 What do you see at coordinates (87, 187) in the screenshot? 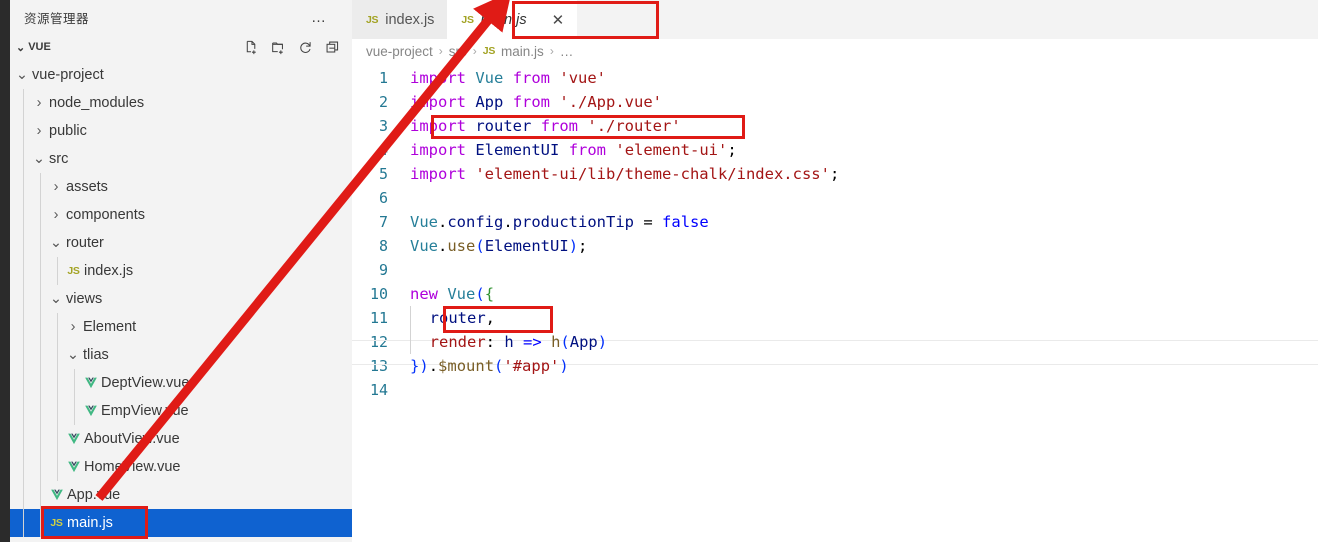
I see `tree-item-label: assets` at bounding box center [87, 187].